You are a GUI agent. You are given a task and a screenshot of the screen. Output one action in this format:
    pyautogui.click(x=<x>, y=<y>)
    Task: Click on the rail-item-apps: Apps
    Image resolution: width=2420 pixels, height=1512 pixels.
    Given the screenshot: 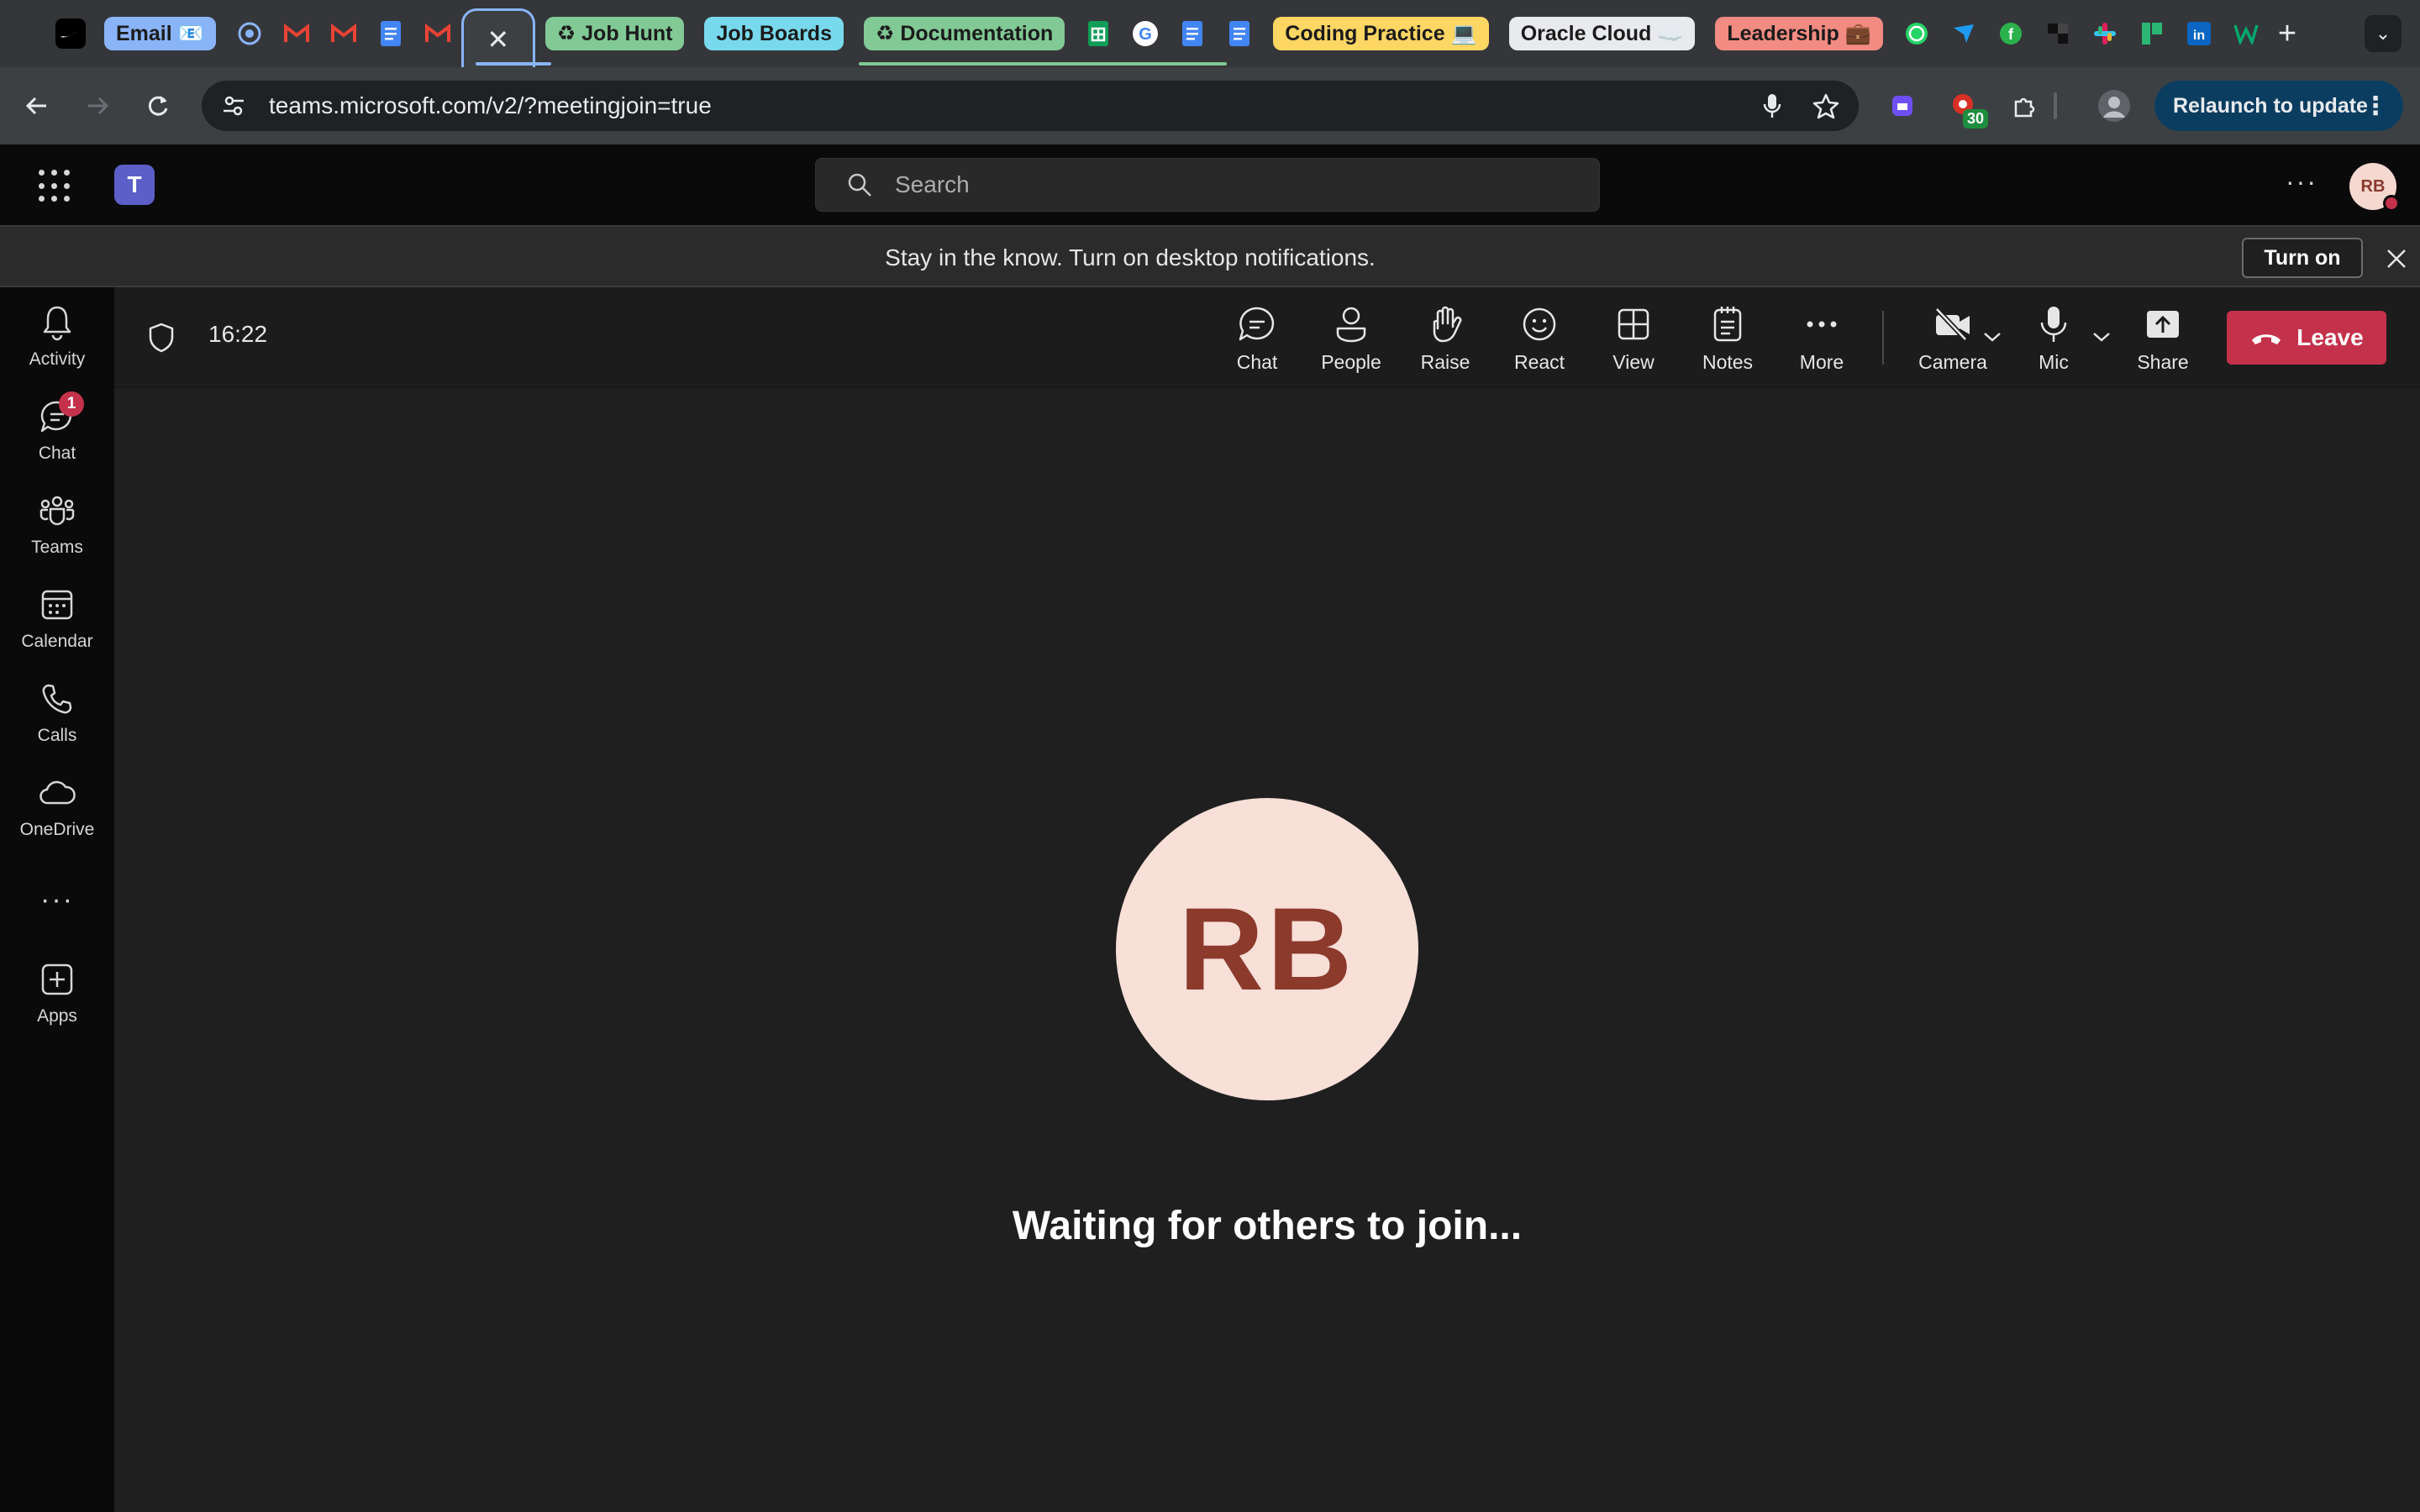 What is the action you would take?
    pyautogui.click(x=57, y=1001)
    